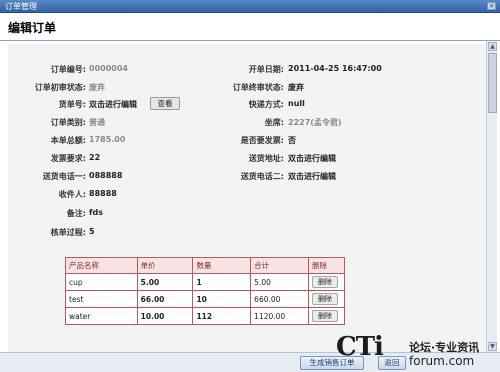 Image resolution: width=500 pixels, height=372 pixels. Describe the element at coordinates (266, 158) in the screenshot. I see `address-label: 送货地址:` at that location.